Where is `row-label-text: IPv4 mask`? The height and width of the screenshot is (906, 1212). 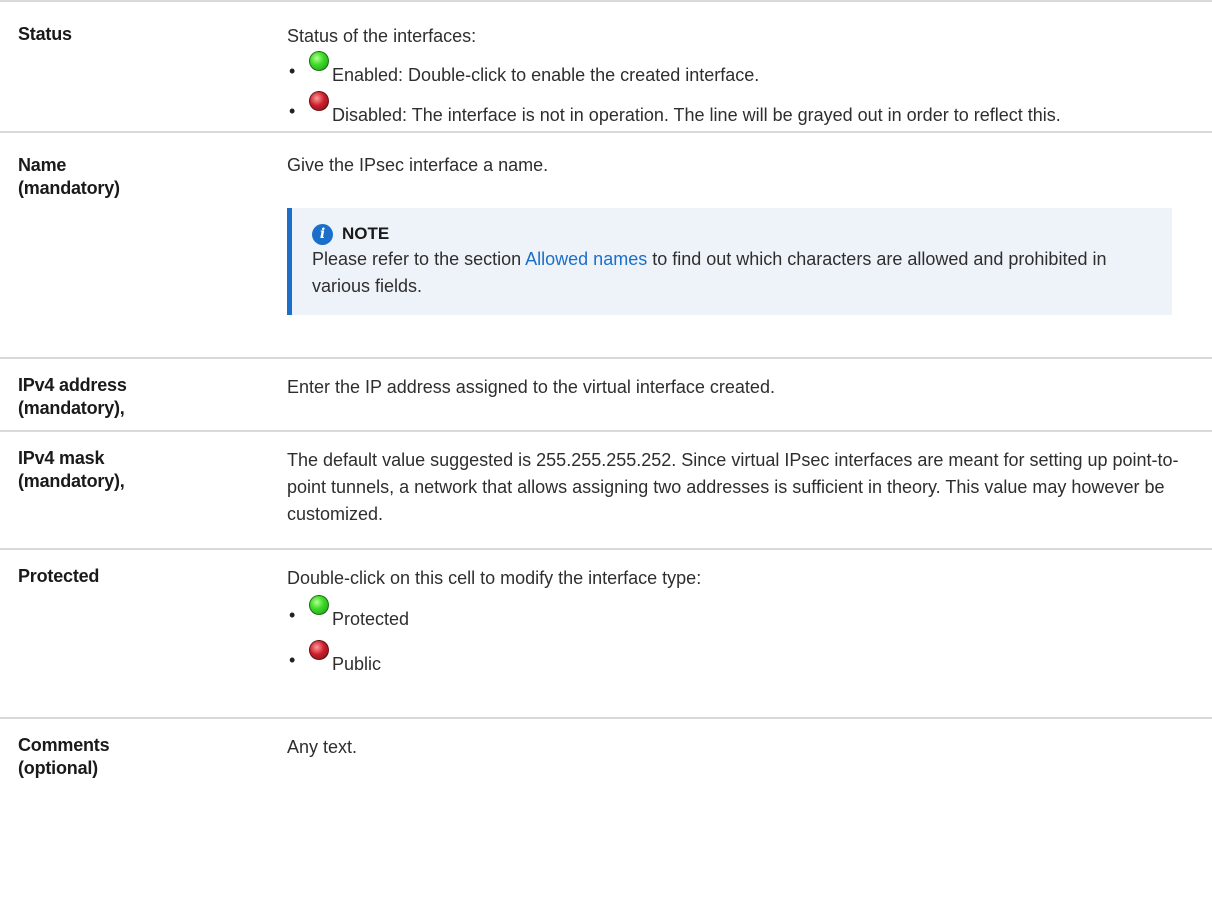
row-label-text: IPv4 mask is located at coordinates (61, 458).